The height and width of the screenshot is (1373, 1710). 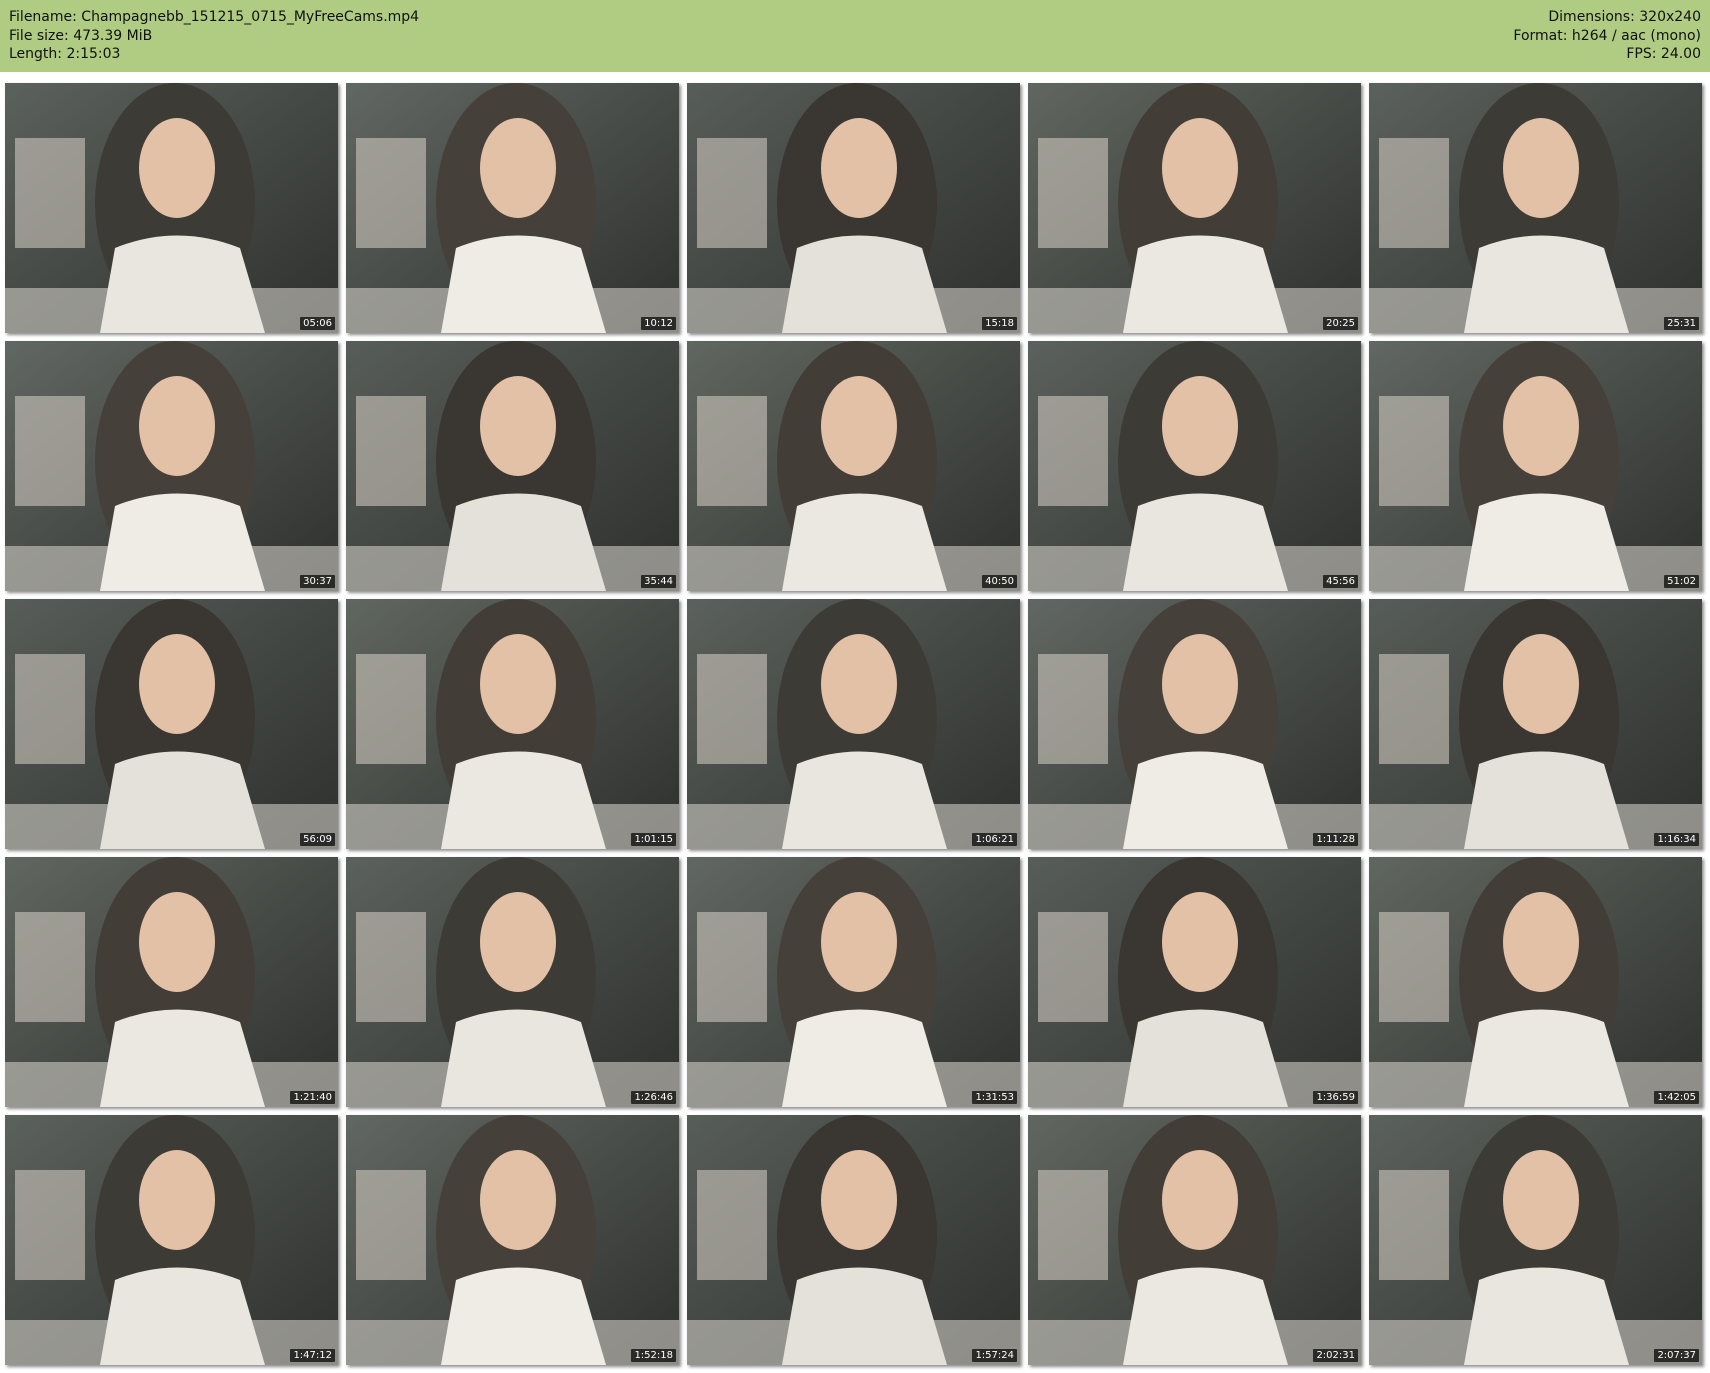 What do you see at coordinates (999, 581) in the screenshot?
I see `timestamp-label: 40:50` at bounding box center [999, 581].